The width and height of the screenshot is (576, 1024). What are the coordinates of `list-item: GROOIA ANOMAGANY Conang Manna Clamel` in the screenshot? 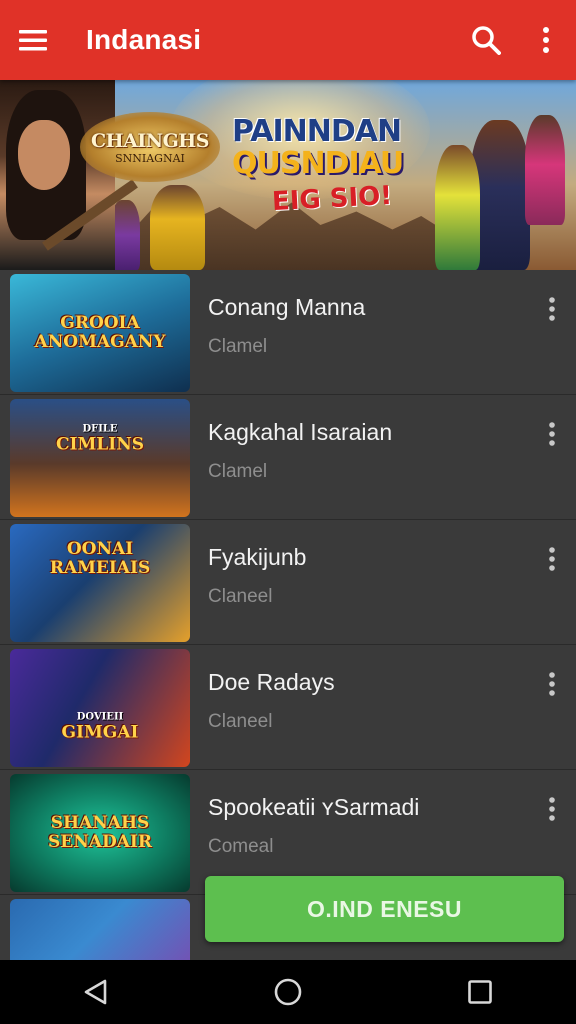 It's located at (288, 332).